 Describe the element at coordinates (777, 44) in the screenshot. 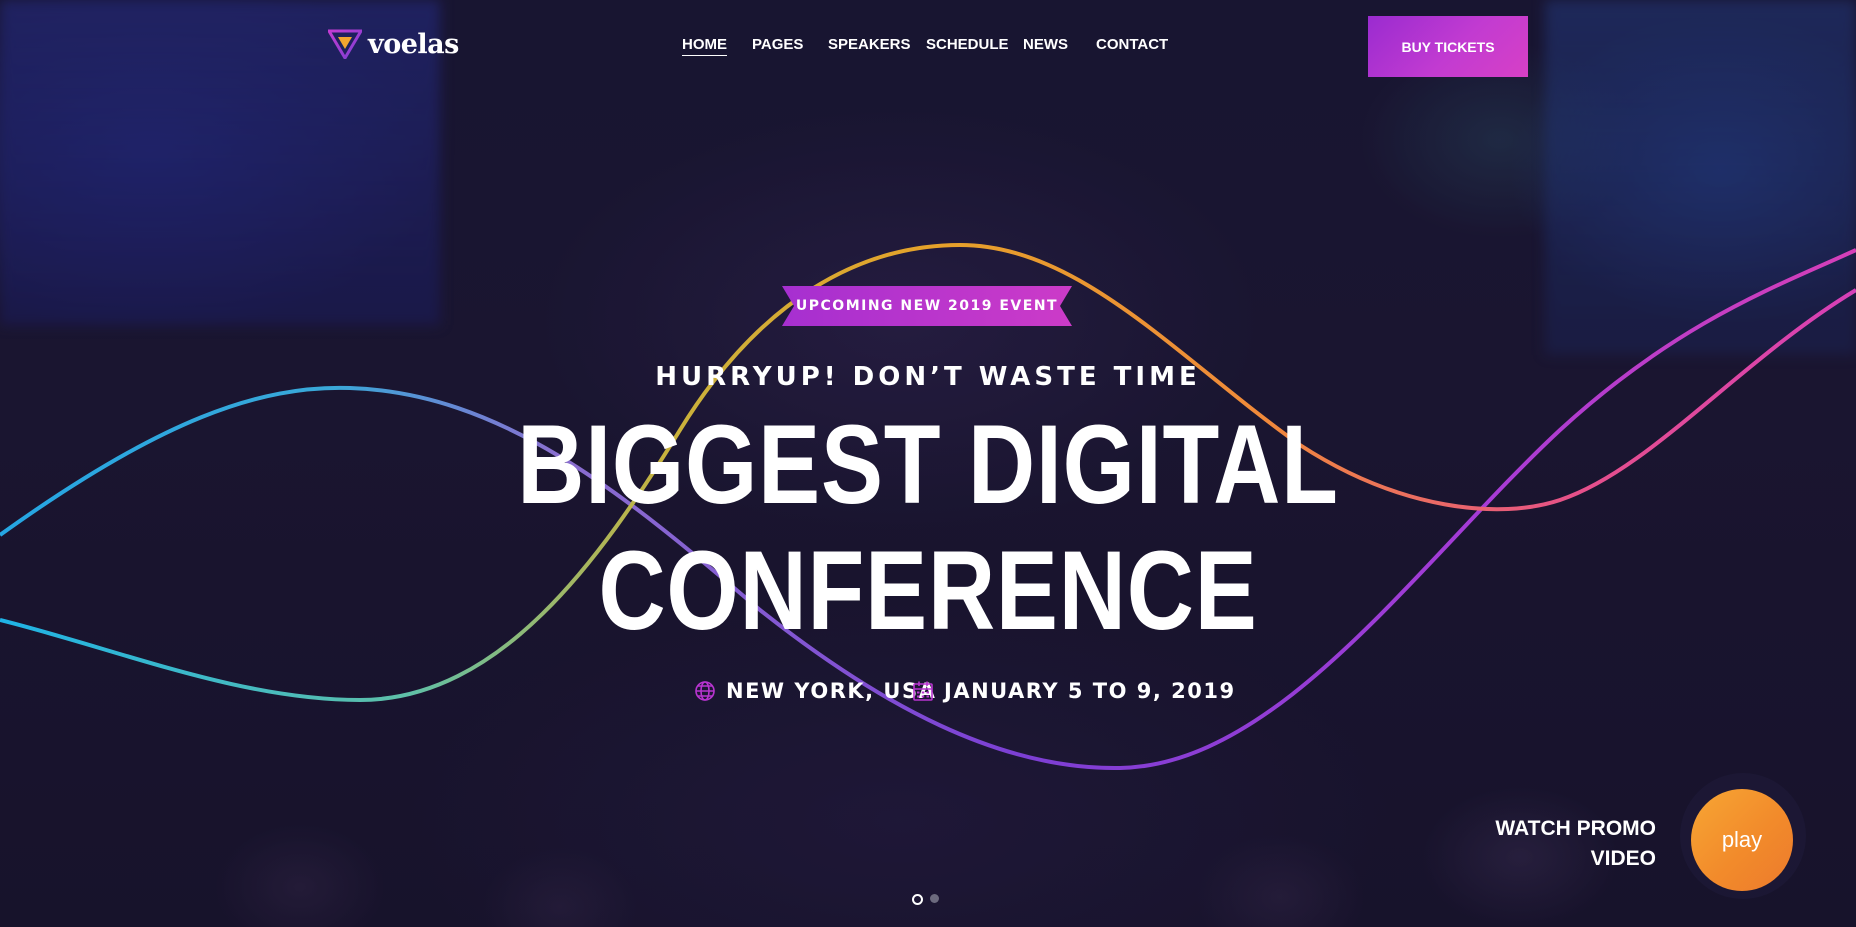

I see `nav-item-pages: PAGES` at that location.